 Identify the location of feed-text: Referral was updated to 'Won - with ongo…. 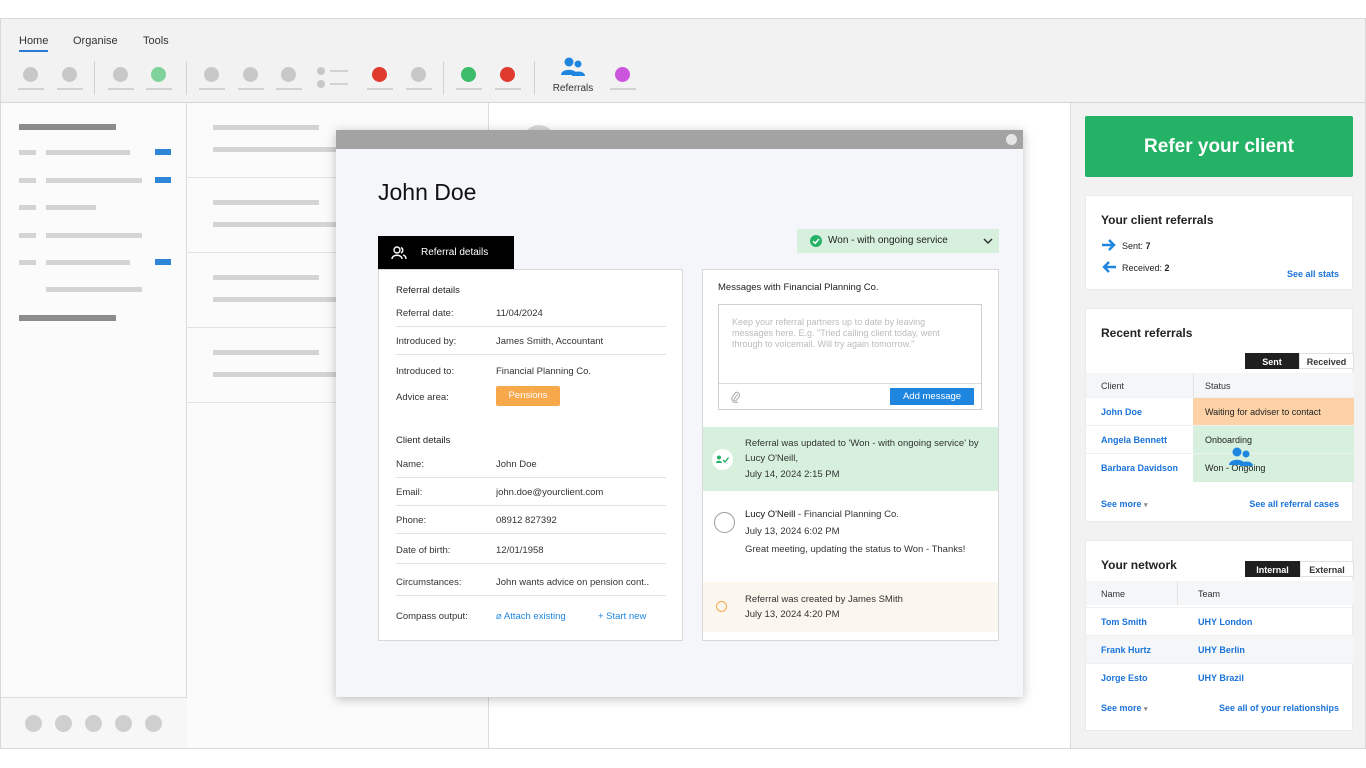
(862, 459).